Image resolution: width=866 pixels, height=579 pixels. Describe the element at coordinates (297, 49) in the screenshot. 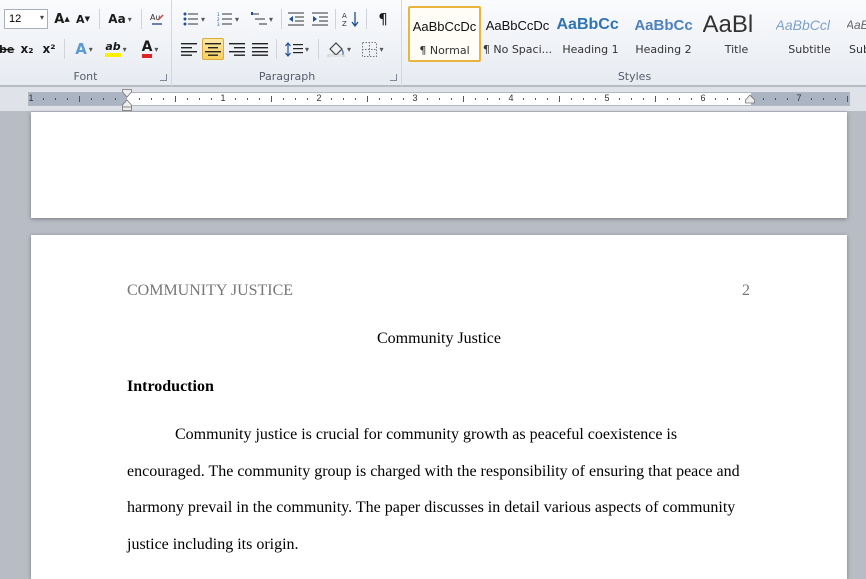

I see `line-spacing-button` at that location.